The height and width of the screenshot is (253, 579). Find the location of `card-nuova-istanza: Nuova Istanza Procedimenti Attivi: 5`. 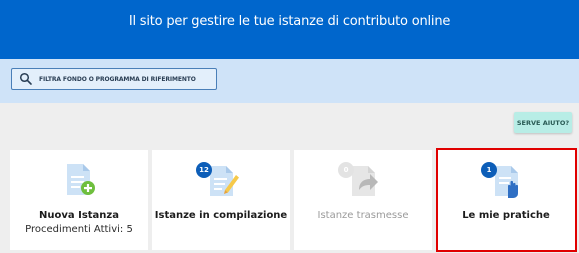

card-nuova-istanza: Nuova Istanza Procedimenti Attivi: 5 is located at coordinates (79, 200).